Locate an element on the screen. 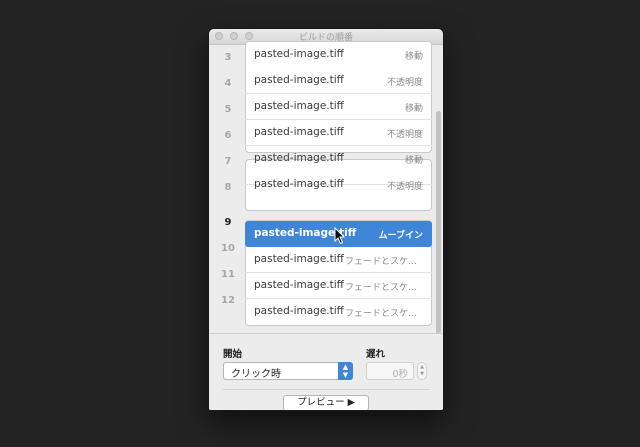  start-select-value: クリック時 is located at coordinates (256, 374).